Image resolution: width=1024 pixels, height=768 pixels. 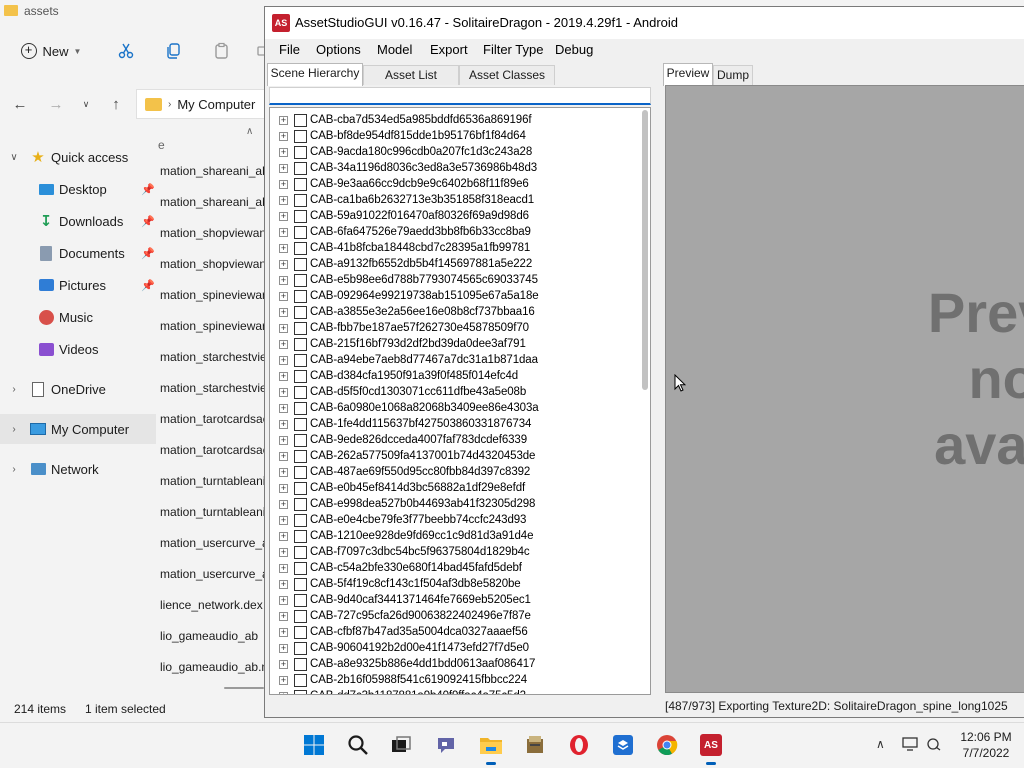 What do you see at coordinates (453, 568) in the screenshot?
I see `tree-node: + CAB-c54a2bfe330e680f14bad45fafd5debf` at bounding box center [453, 568].